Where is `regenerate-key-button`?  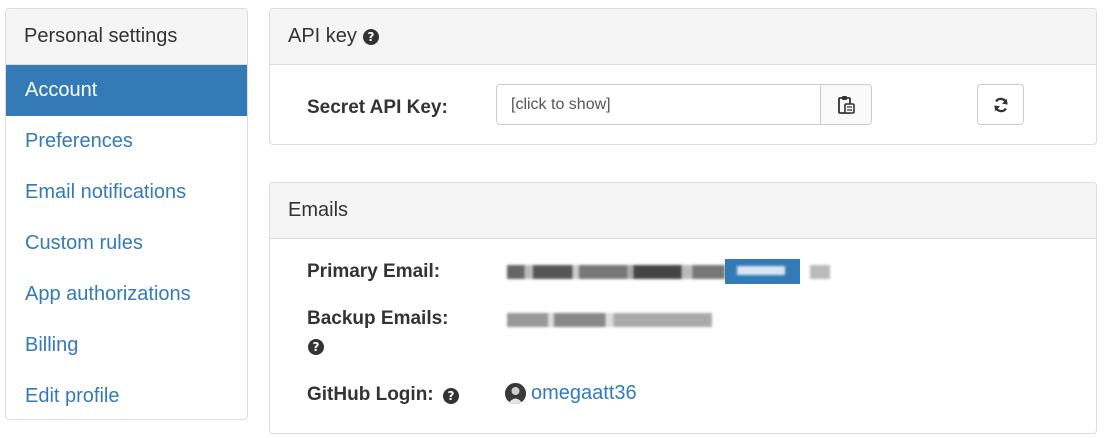 regenerate-key-button is located at coordinates (1000, 104).